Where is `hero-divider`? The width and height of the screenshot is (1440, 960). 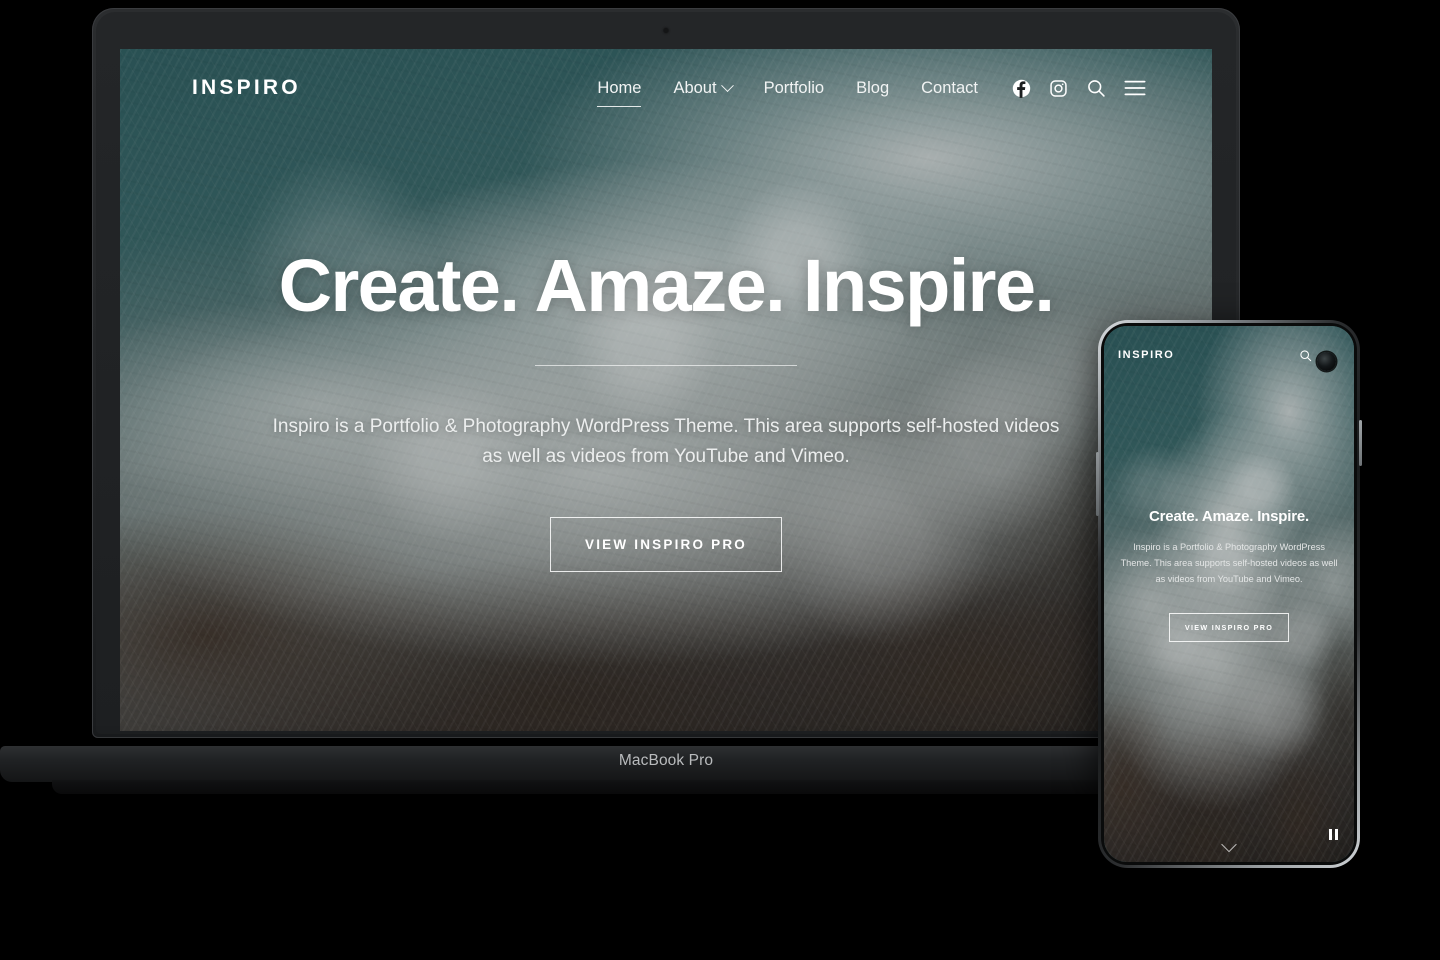
hero-divider is located at coordinates (666, 365).